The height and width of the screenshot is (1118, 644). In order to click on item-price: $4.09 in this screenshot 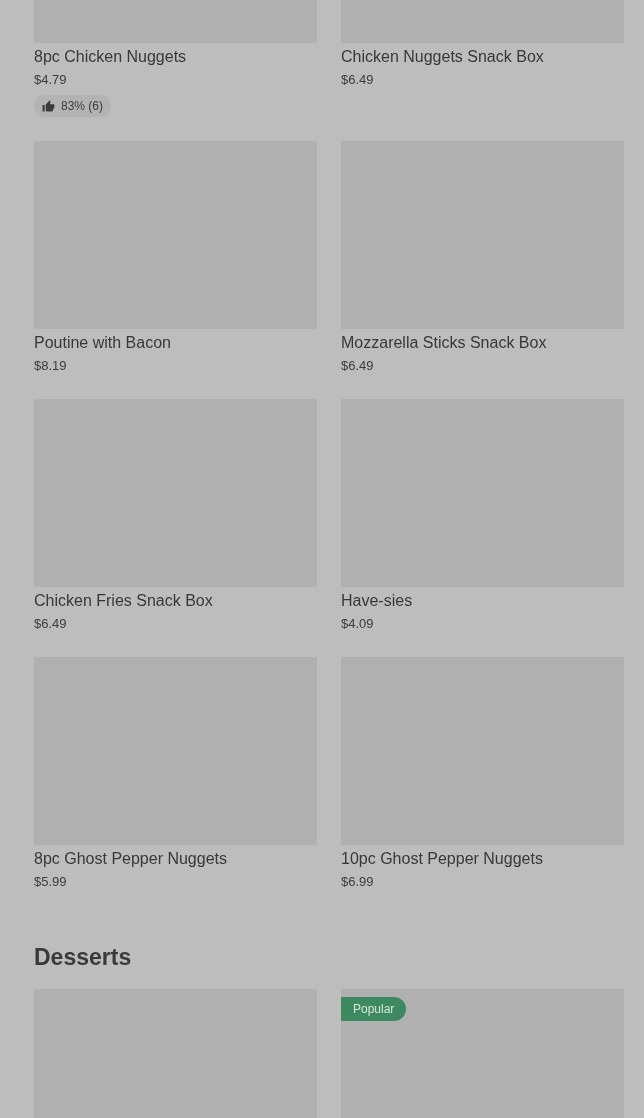, I will do `click(357, 624)`.